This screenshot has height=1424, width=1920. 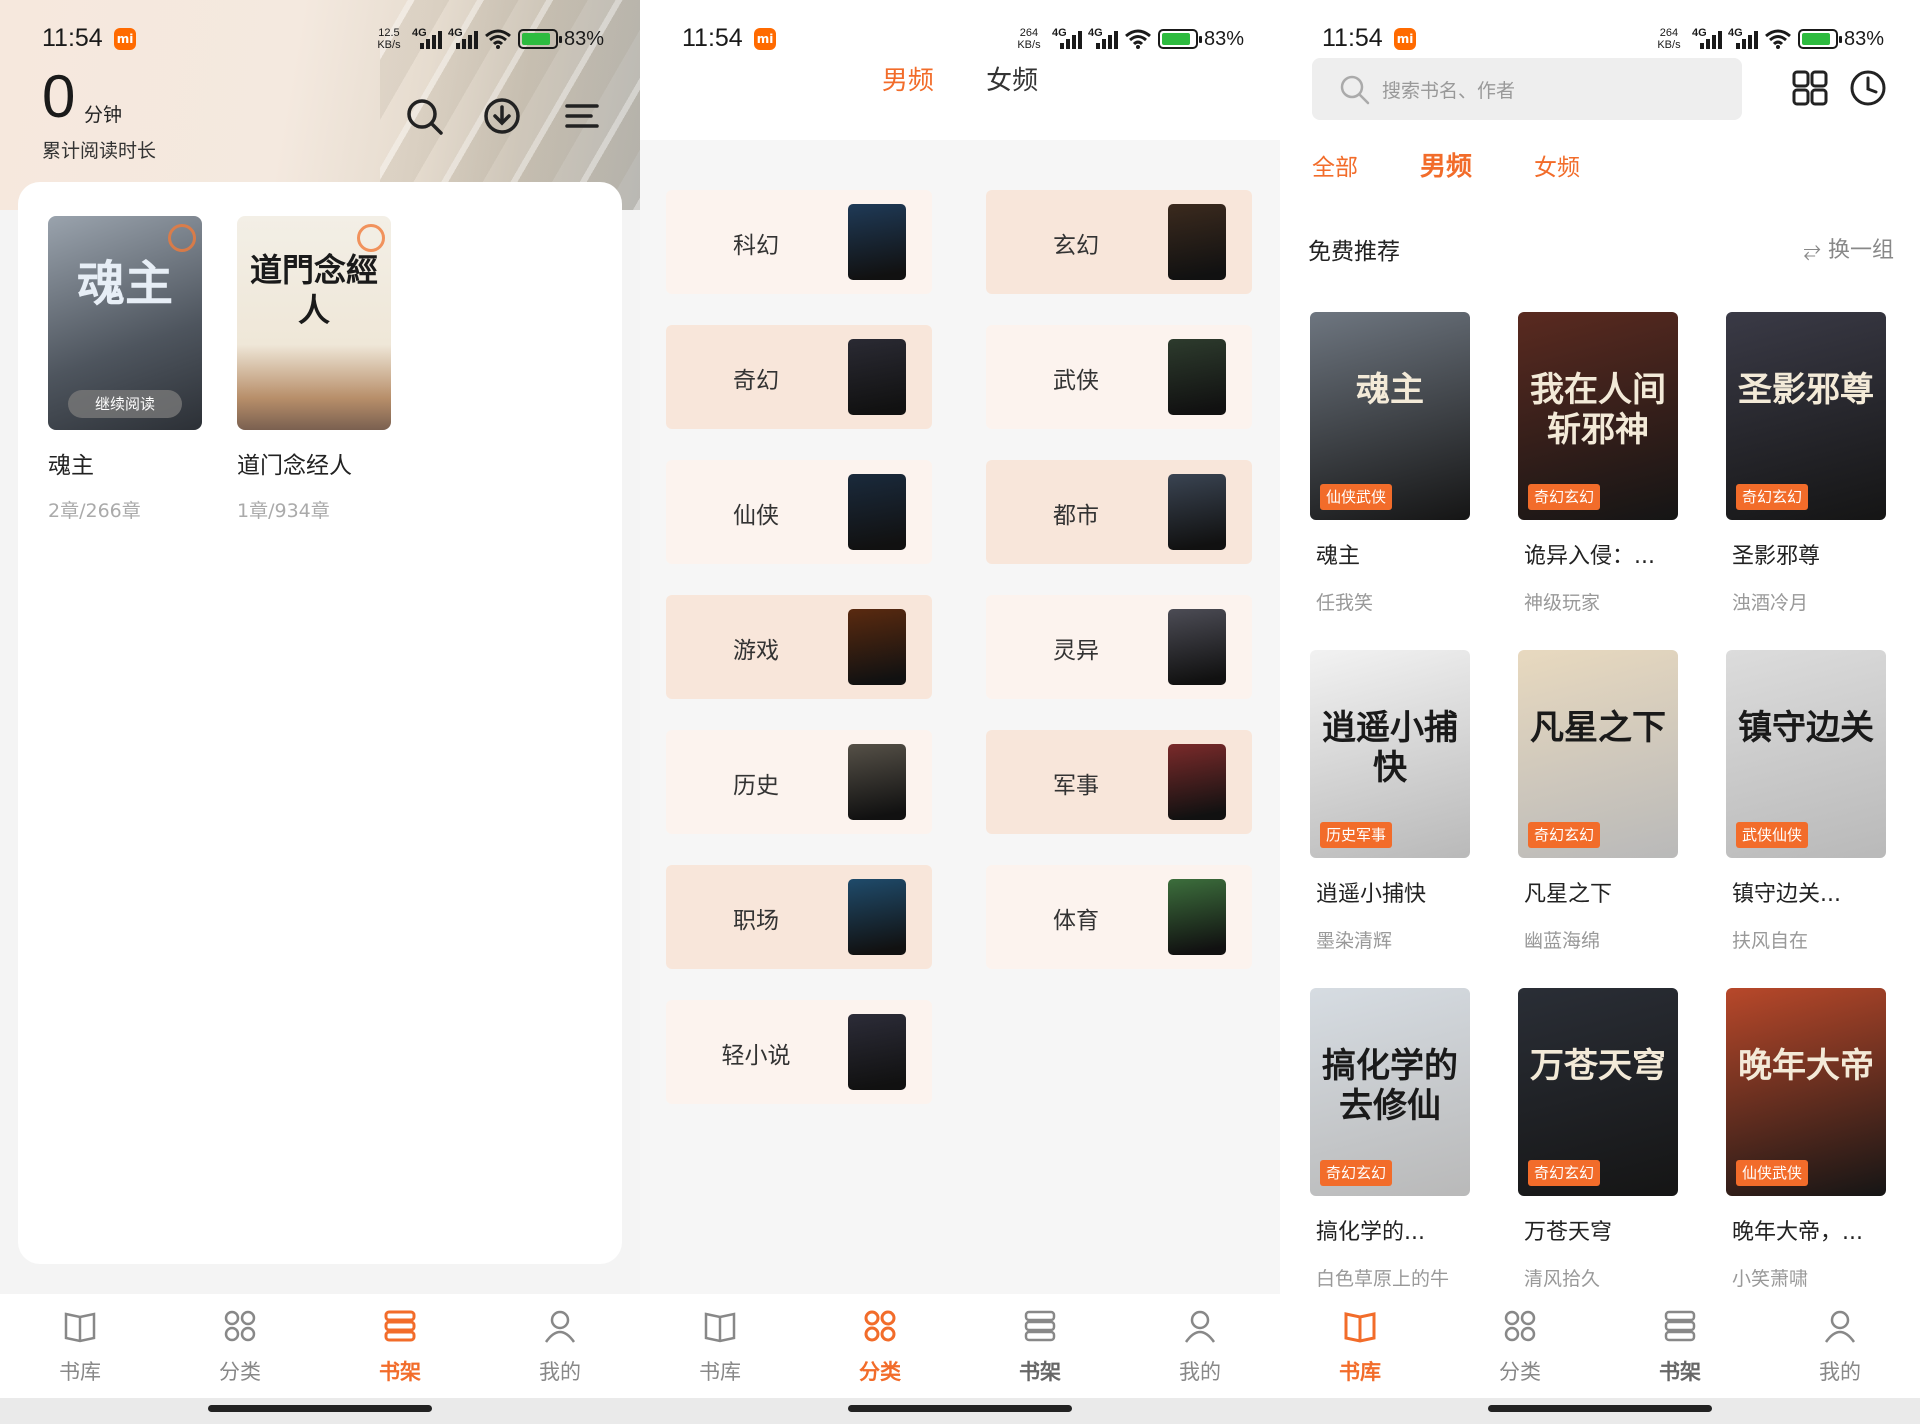 I want to click on book-card: 魂主 仙侠武侠 魂主 任我笑, so click(x=1390, y=463).